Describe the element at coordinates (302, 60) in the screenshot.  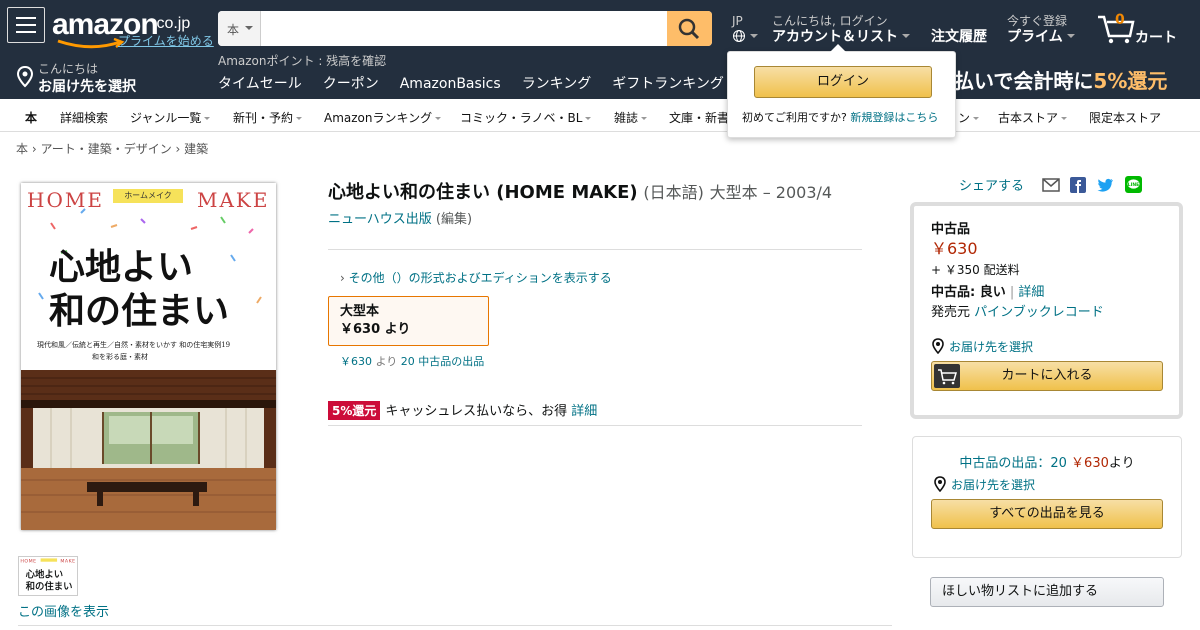
I see `points-link: Amazonポイント : 残高を確認` at that location.